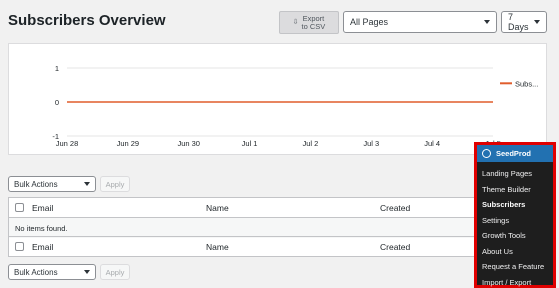 The width and height of the screenshot is (559, 288). Describe the element at coordinates (495, 220) in the screenshot. I see `menu-item-settings: Settings` at that location.